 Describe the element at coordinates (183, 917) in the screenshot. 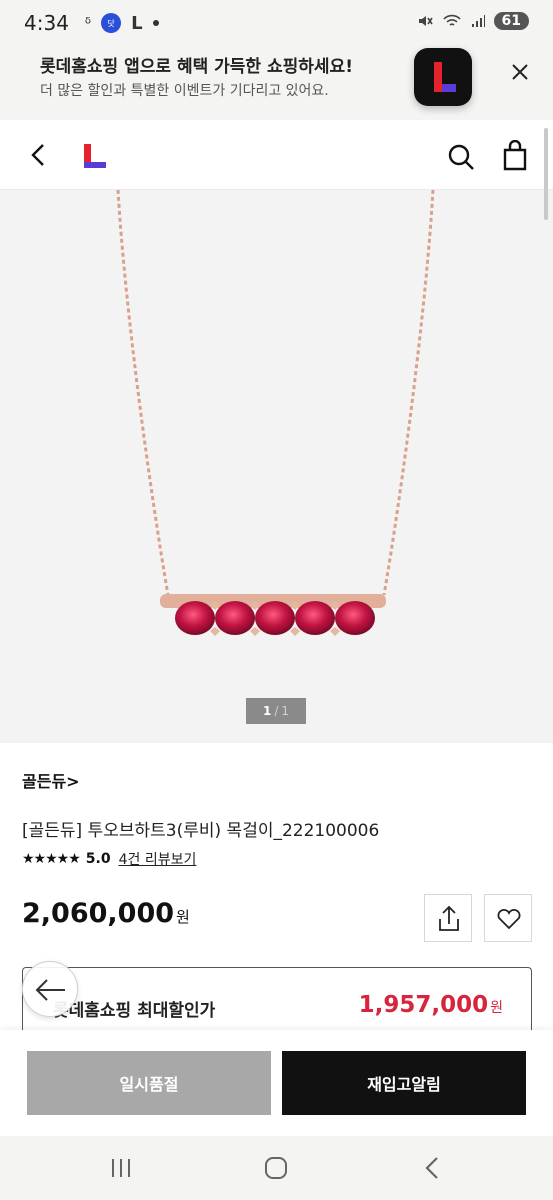

I see `price-unit: 원` at that location.